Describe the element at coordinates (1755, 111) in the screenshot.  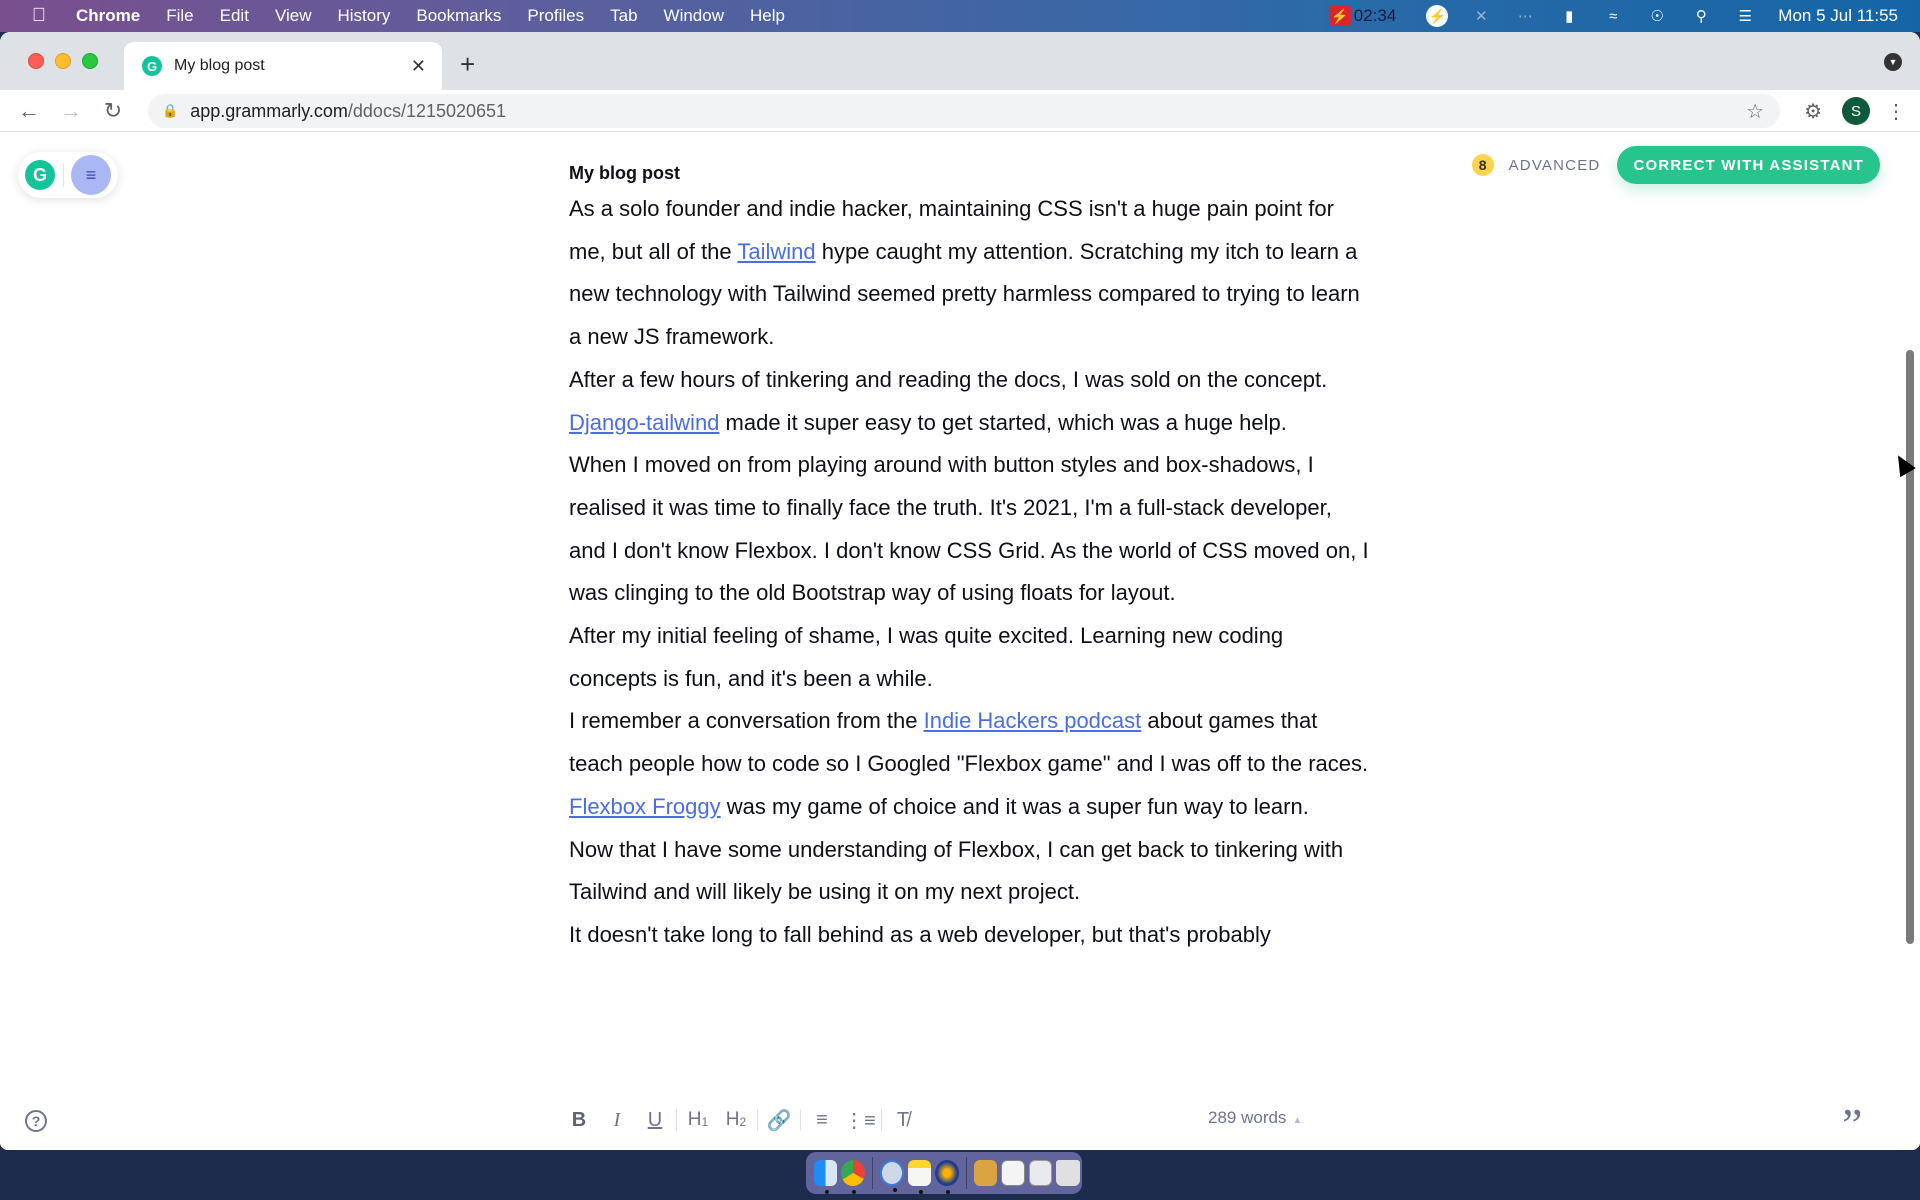
I see `bookmark-star-icon: ☆` at that location.